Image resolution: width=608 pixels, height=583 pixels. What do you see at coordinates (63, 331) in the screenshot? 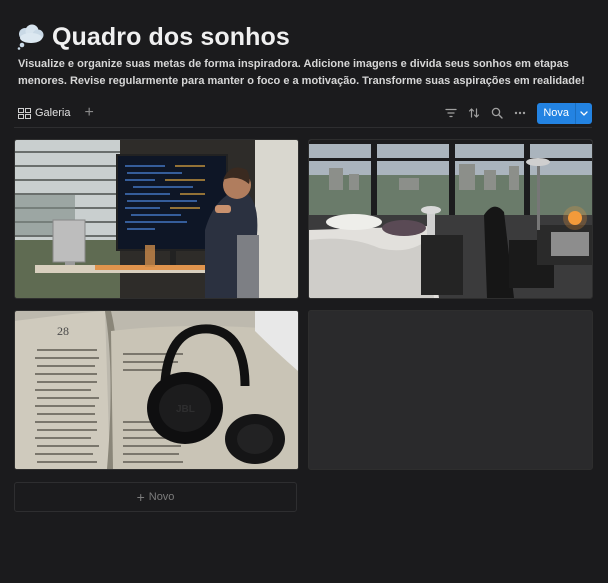
I see `svg-text: 28` at bounding box center [63, 331].